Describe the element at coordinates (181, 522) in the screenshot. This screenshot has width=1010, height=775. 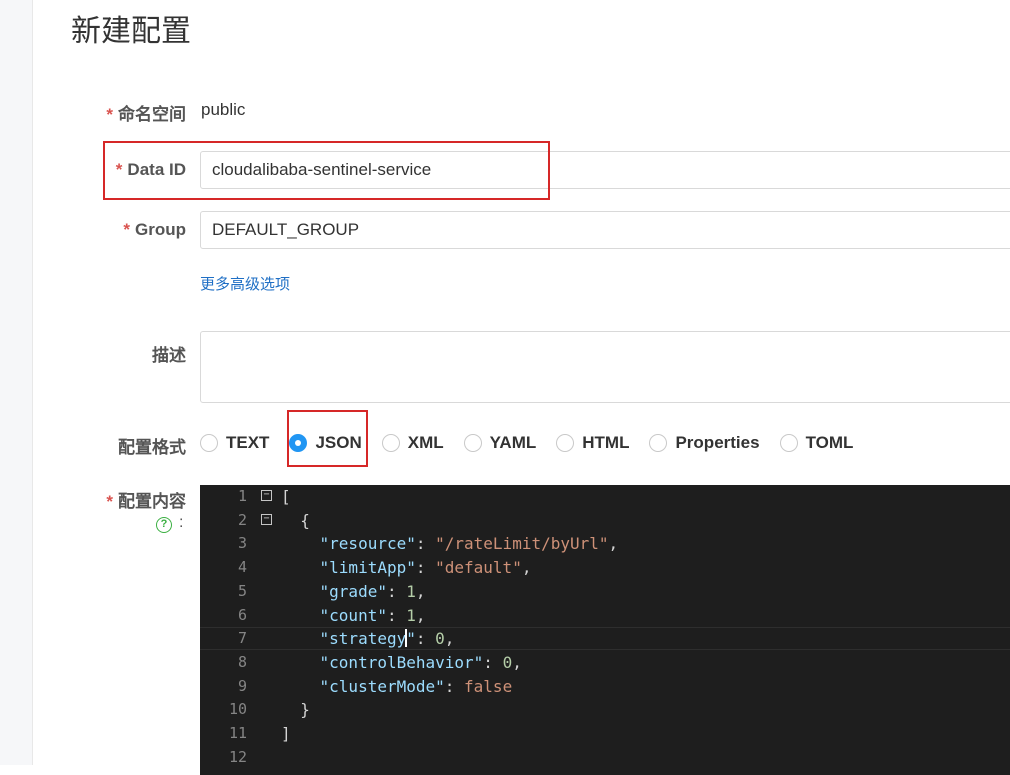
I see `content-colon: :` at that location.